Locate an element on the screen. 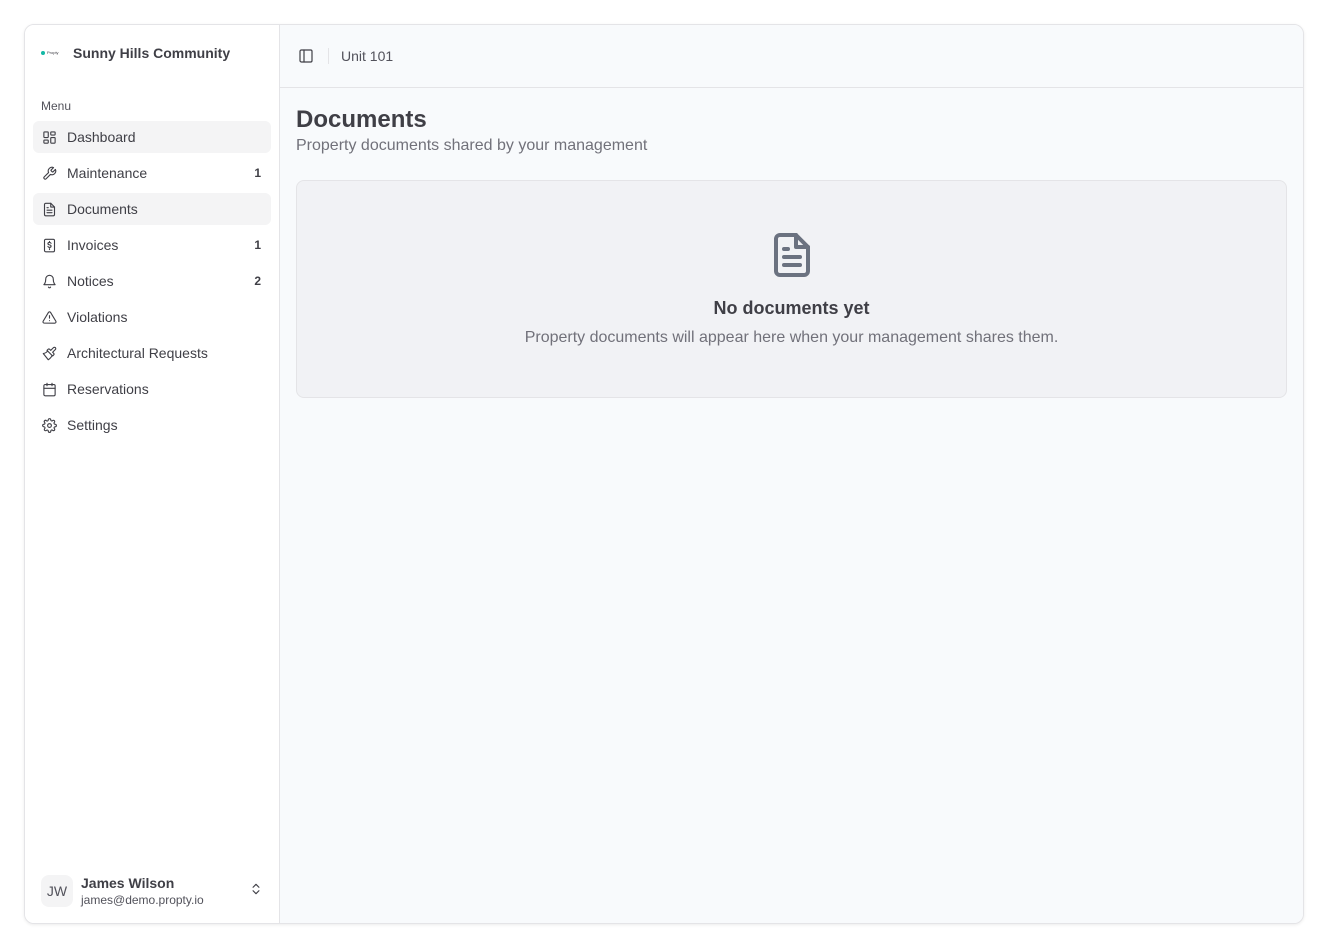 Image resolution: width=1328 pixels, height=948 pixels. alert-triangle-icon is located at coordinates (49, 317).